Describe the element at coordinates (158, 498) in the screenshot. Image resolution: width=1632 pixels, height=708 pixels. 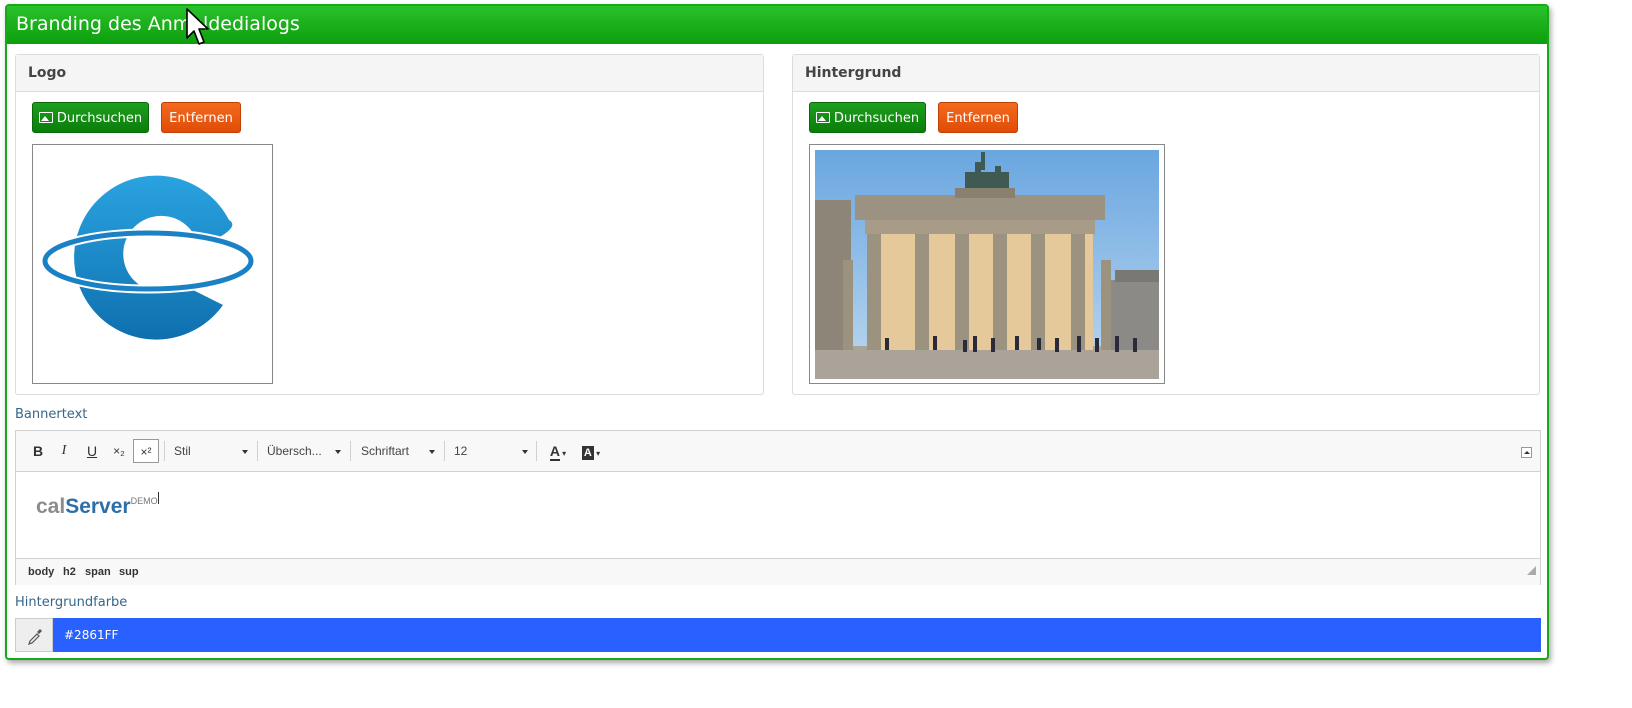
I see `text-caret` at that location.